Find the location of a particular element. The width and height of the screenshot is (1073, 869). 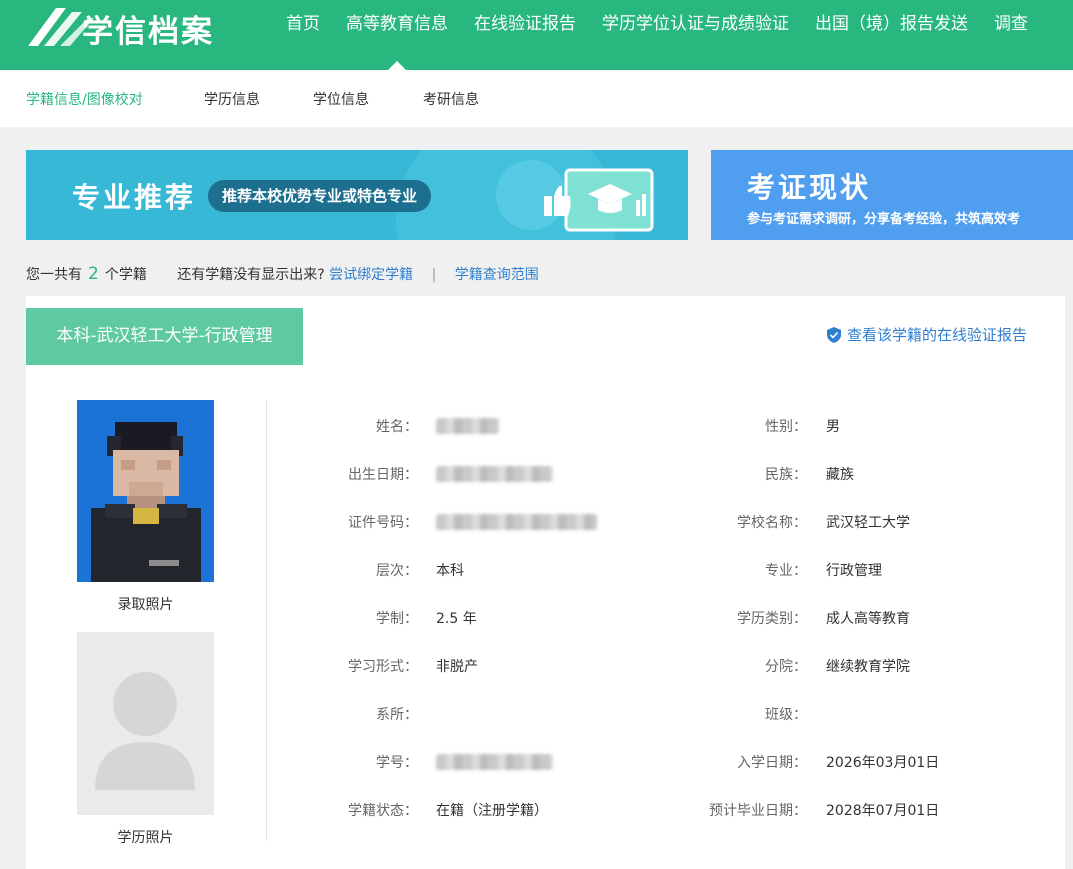

banner-major-recommendation: 专业推荐 推荐本校优势专业或特色专业 is located at coordinates (357, 195).